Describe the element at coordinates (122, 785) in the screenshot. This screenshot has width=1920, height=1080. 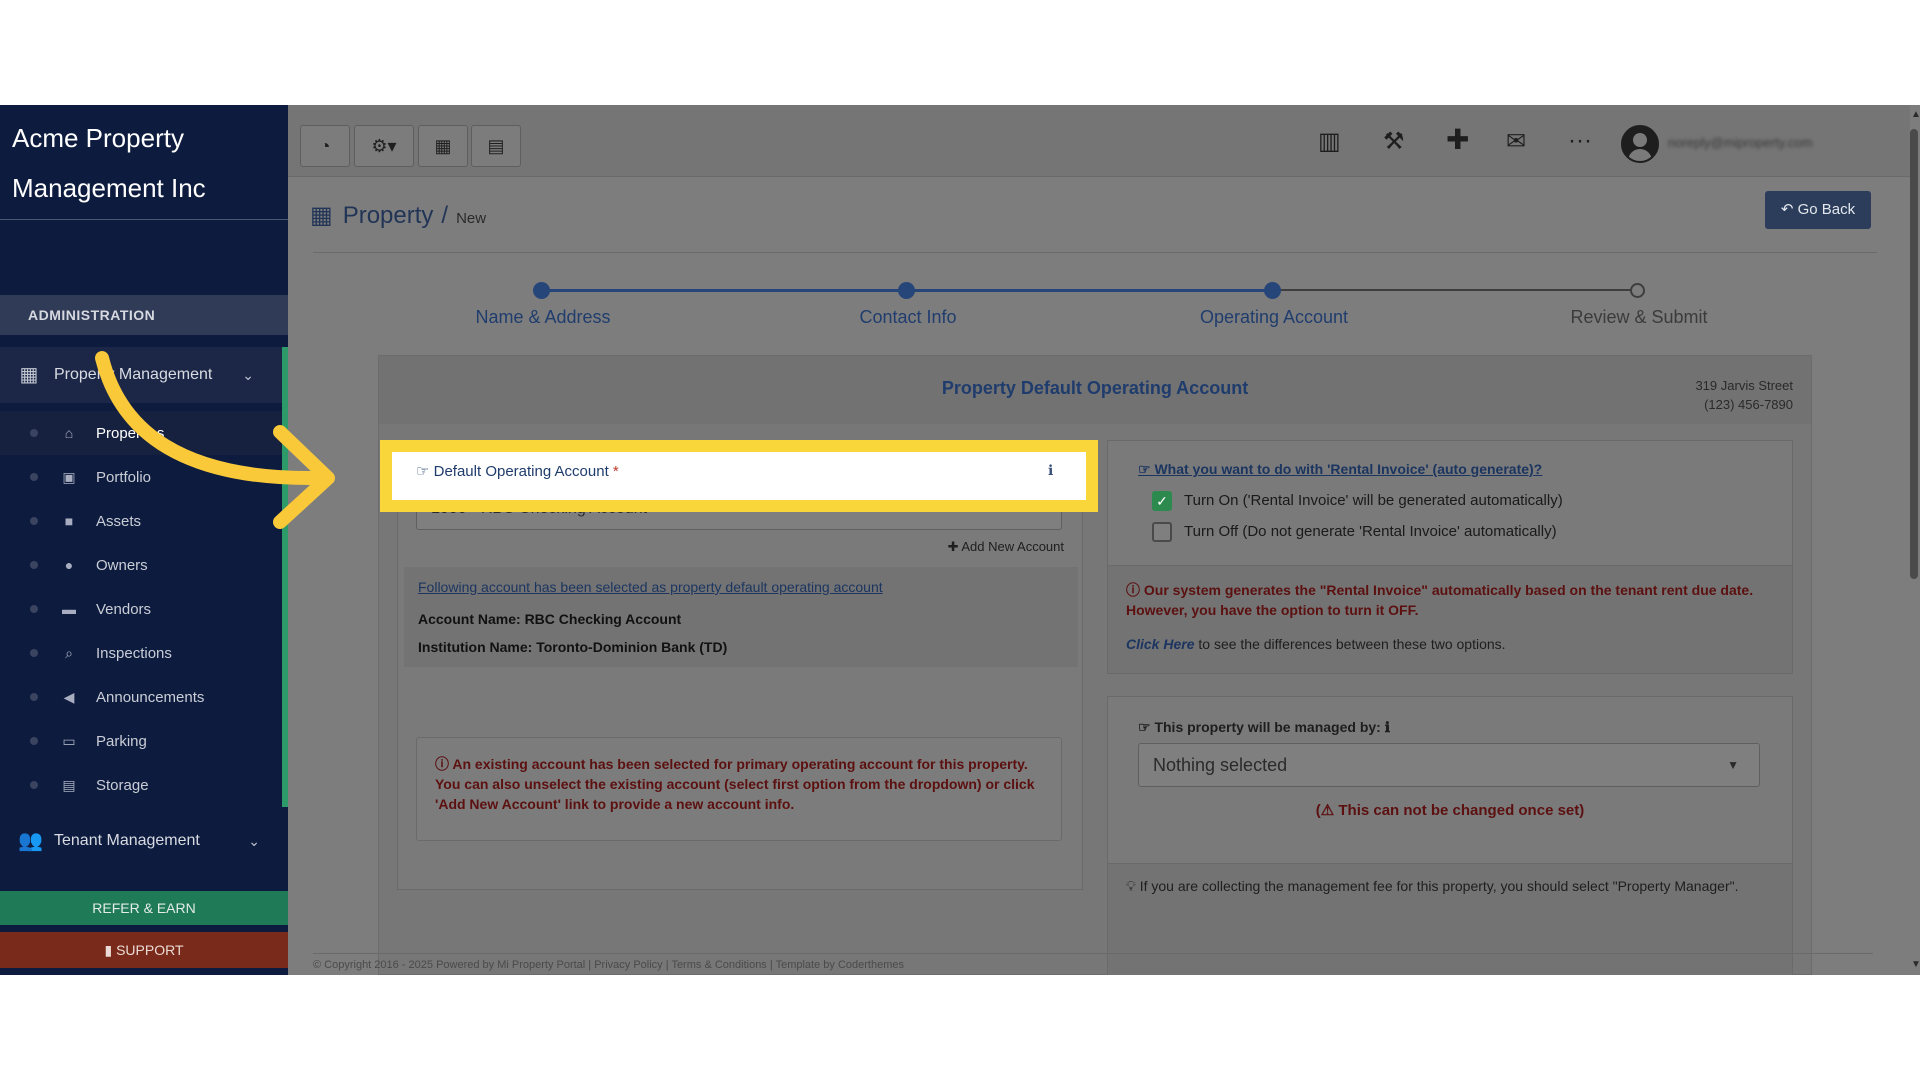
I see `sidebar-item-label: Storage` at that location.